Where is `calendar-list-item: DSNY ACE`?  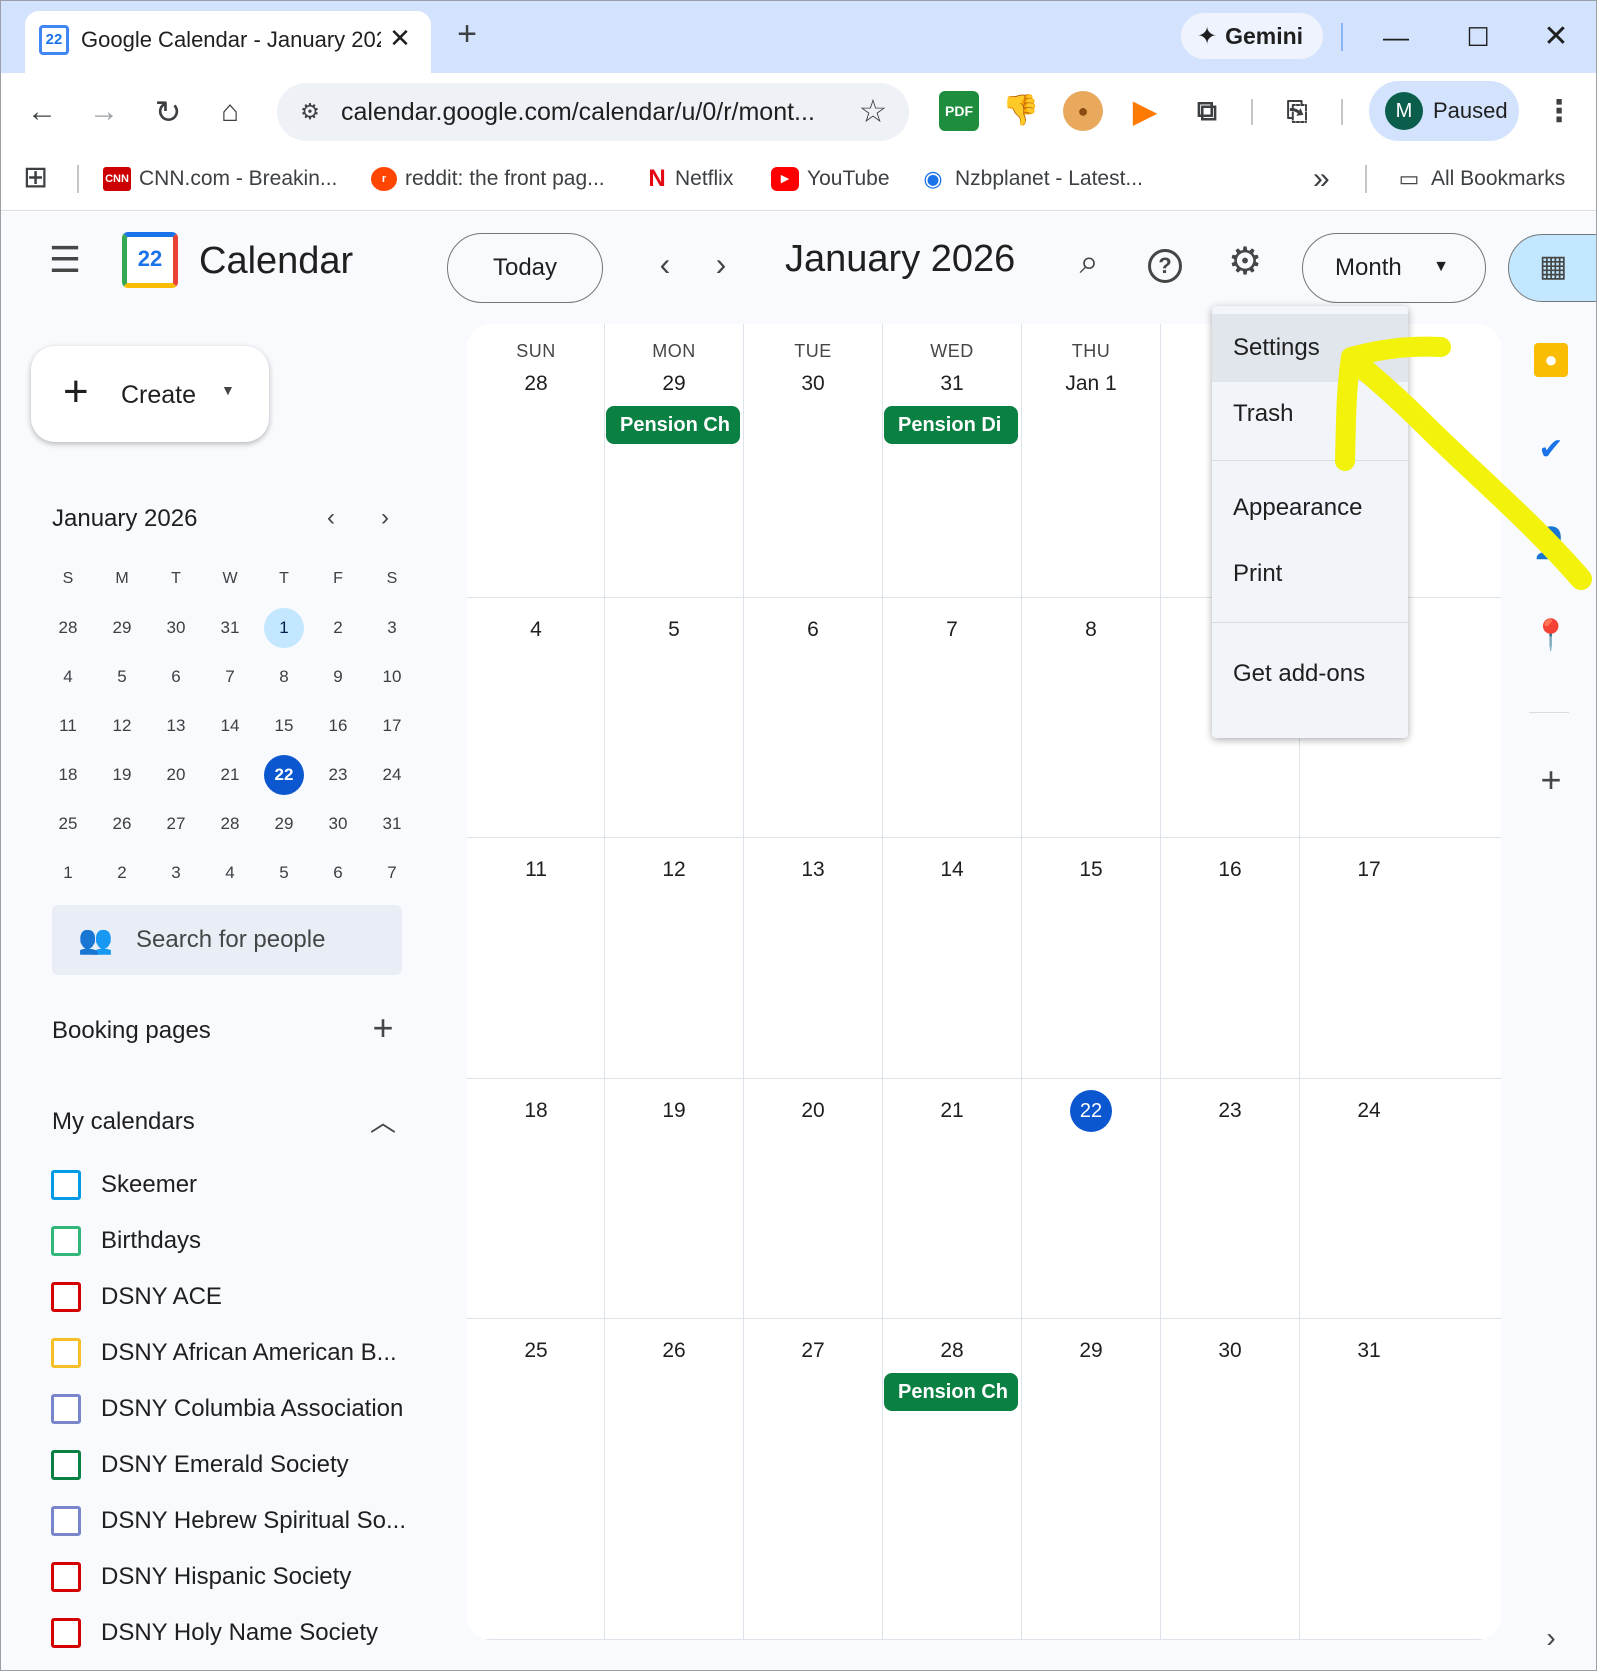
calendar-list-item: DSNY ACE is located at coordinates (239, 1298).